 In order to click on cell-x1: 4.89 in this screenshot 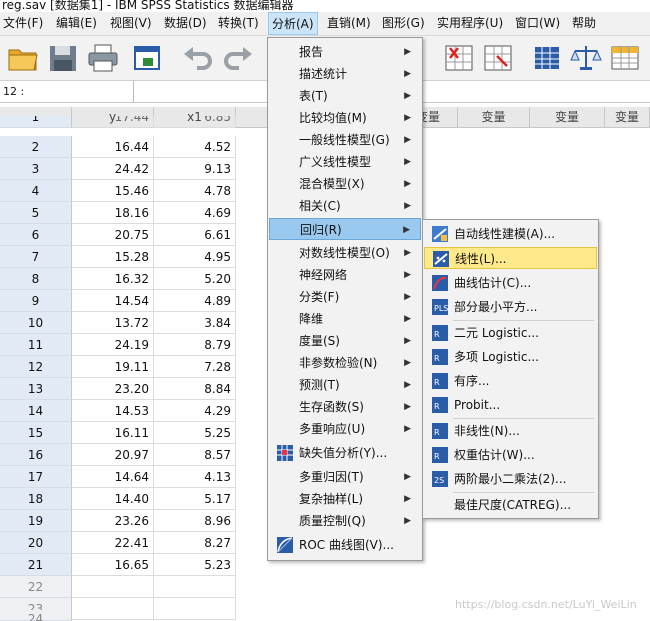, I will do `click(195, 301)`.